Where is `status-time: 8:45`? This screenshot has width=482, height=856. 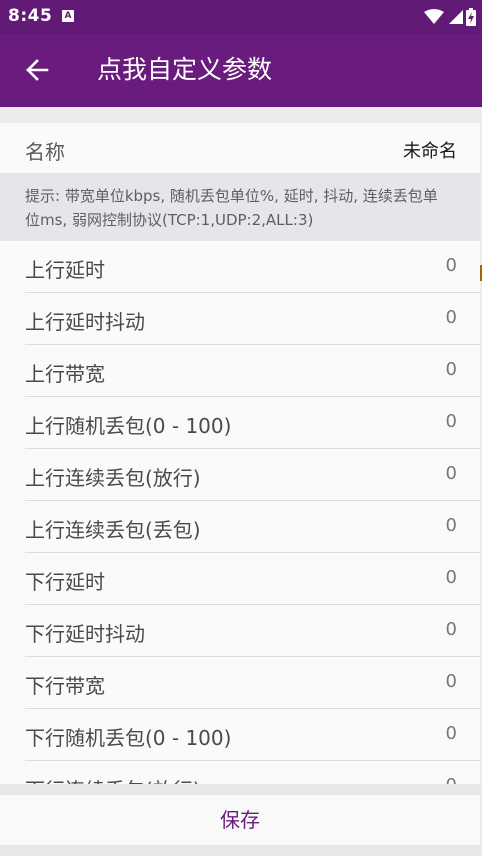 status-time: 8:45 is located at coordinates (30, 16).